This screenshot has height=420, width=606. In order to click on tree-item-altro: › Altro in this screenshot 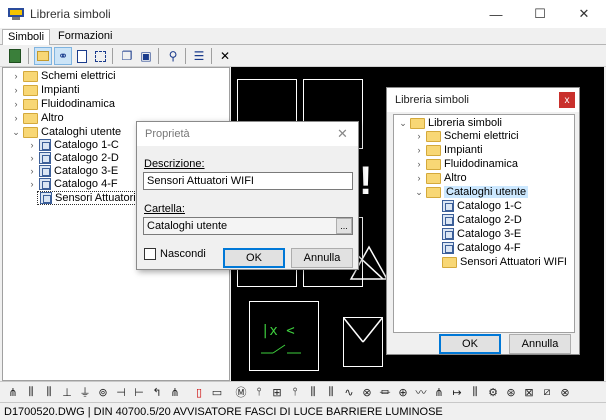, I will do `click(37, 118)`.